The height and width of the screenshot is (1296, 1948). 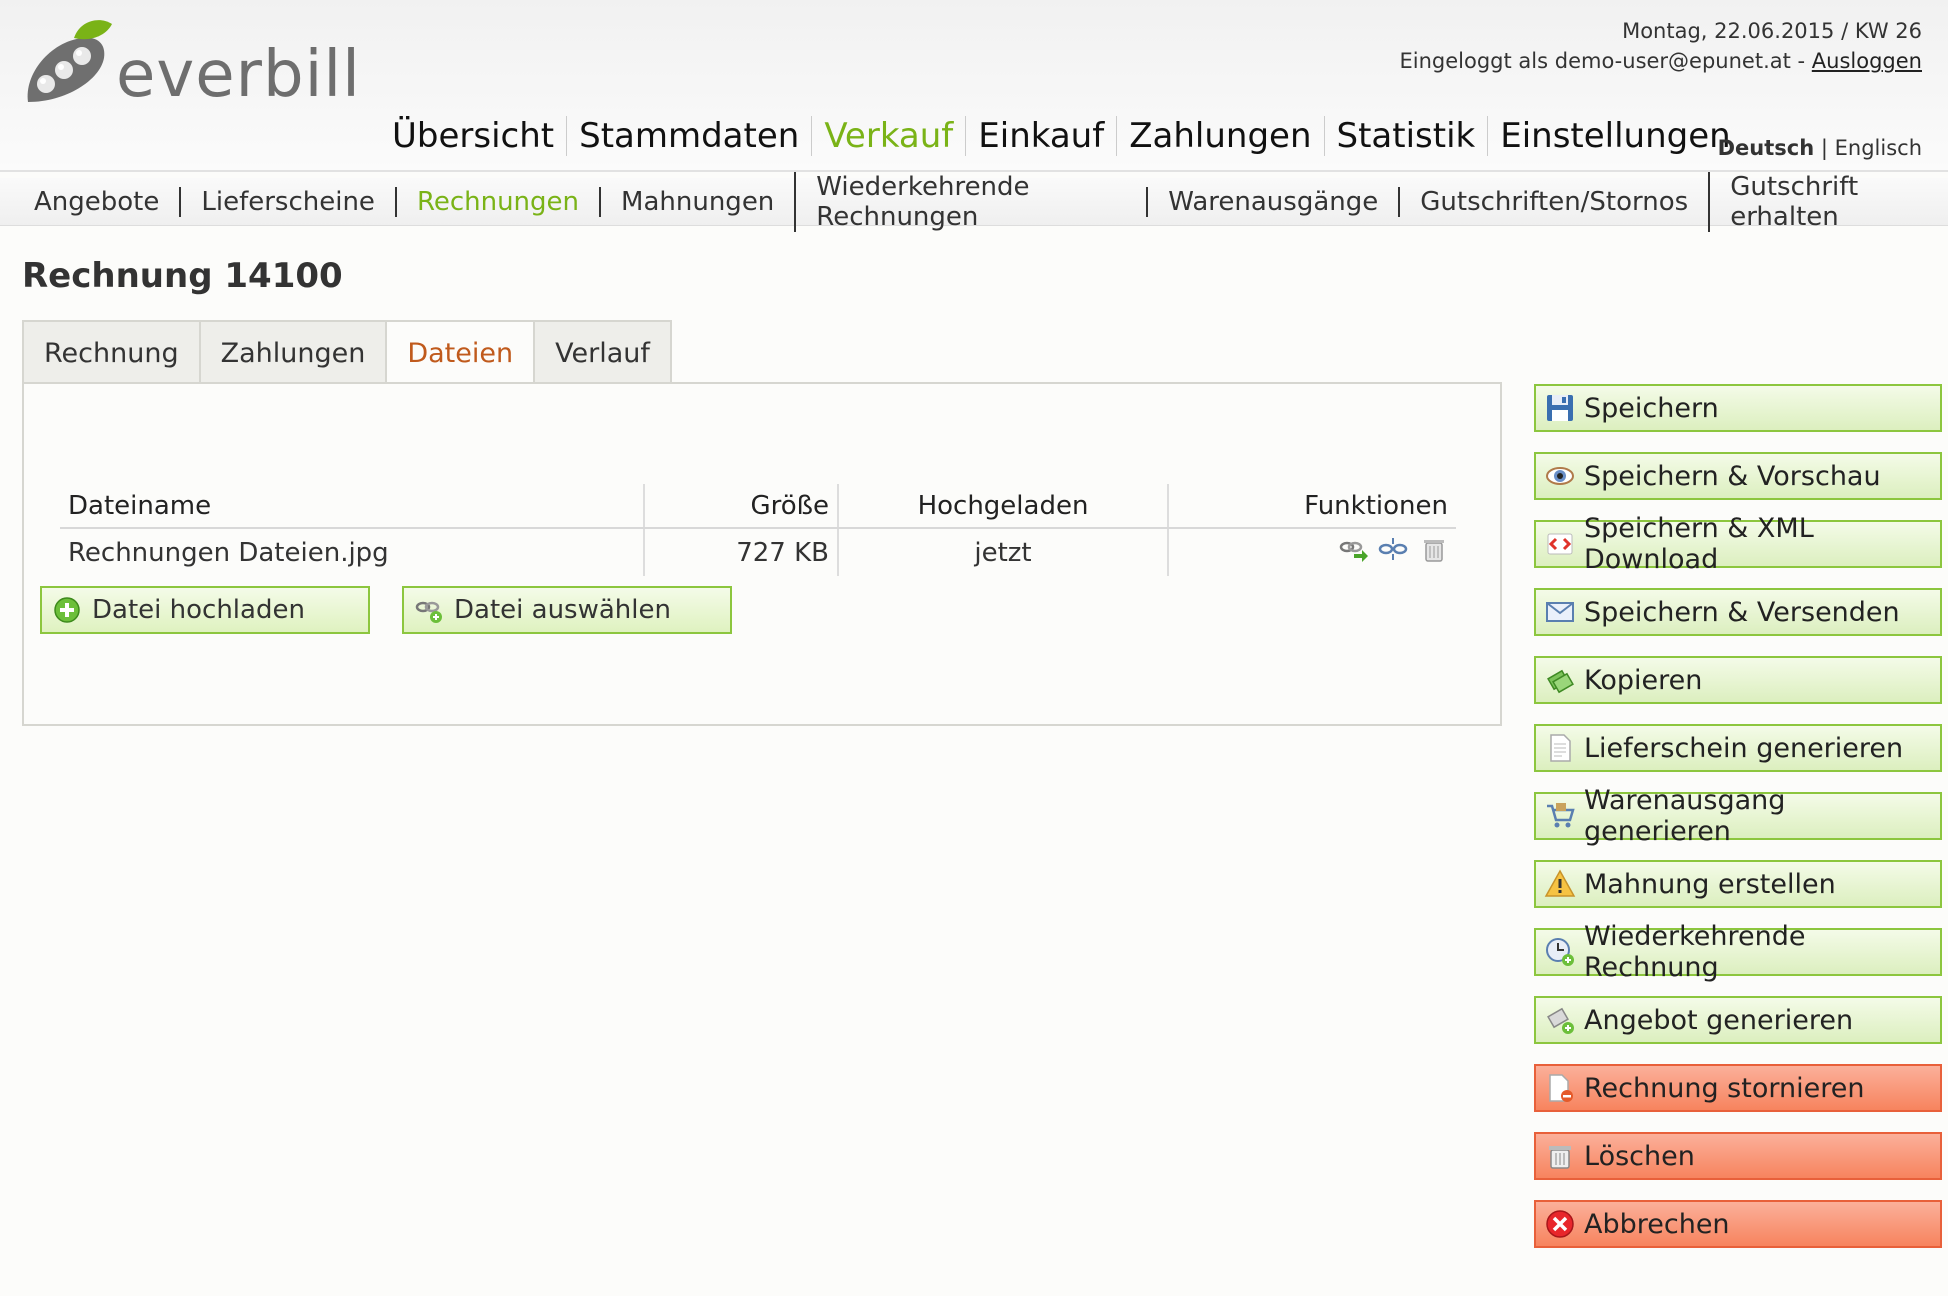 I want to click on envelope-icon, so click(x=1560, y=612).